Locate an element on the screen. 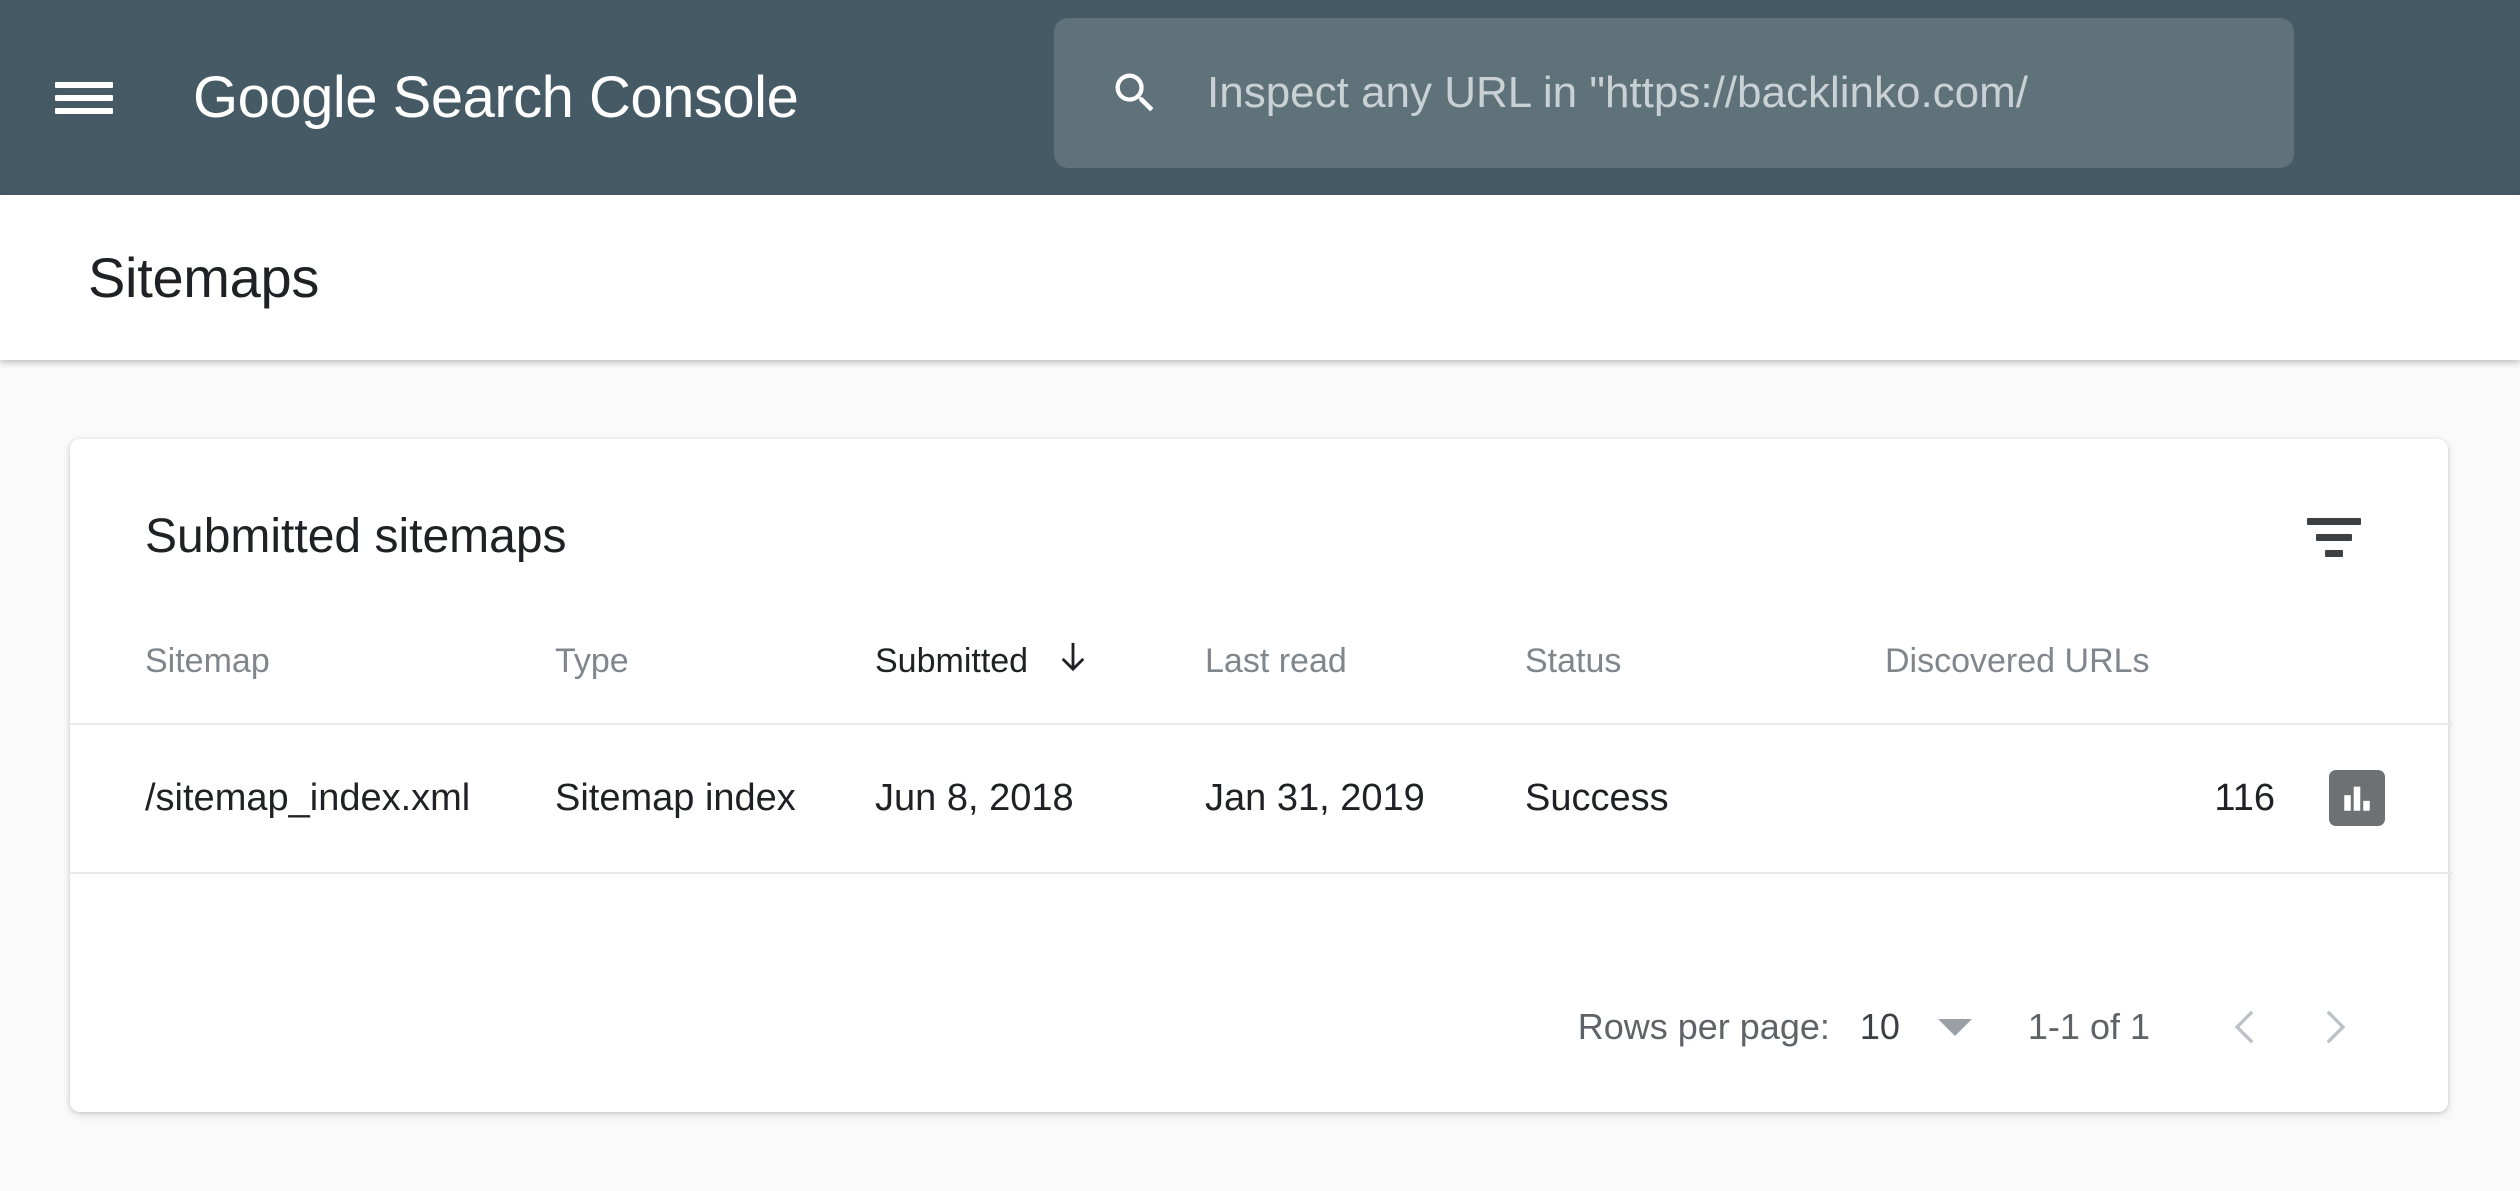 The height and width of the screenshot is (1191, 2520). next-page-button is located at coordinates (2333, 1027).